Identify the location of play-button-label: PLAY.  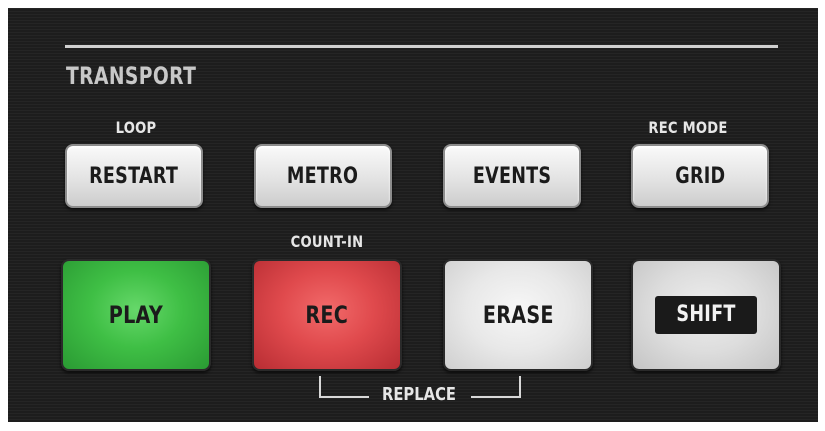
(136, 315).